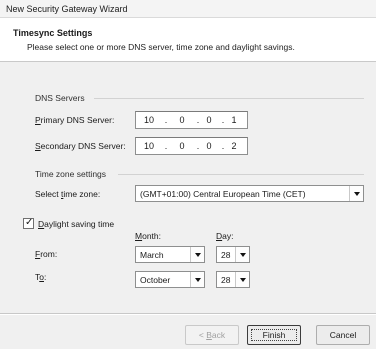 The width and height of the screenshot is (376, 349). Describe the element at coordinates (148, 236) in the screenshot. I see `month-header: Month:` at that location.